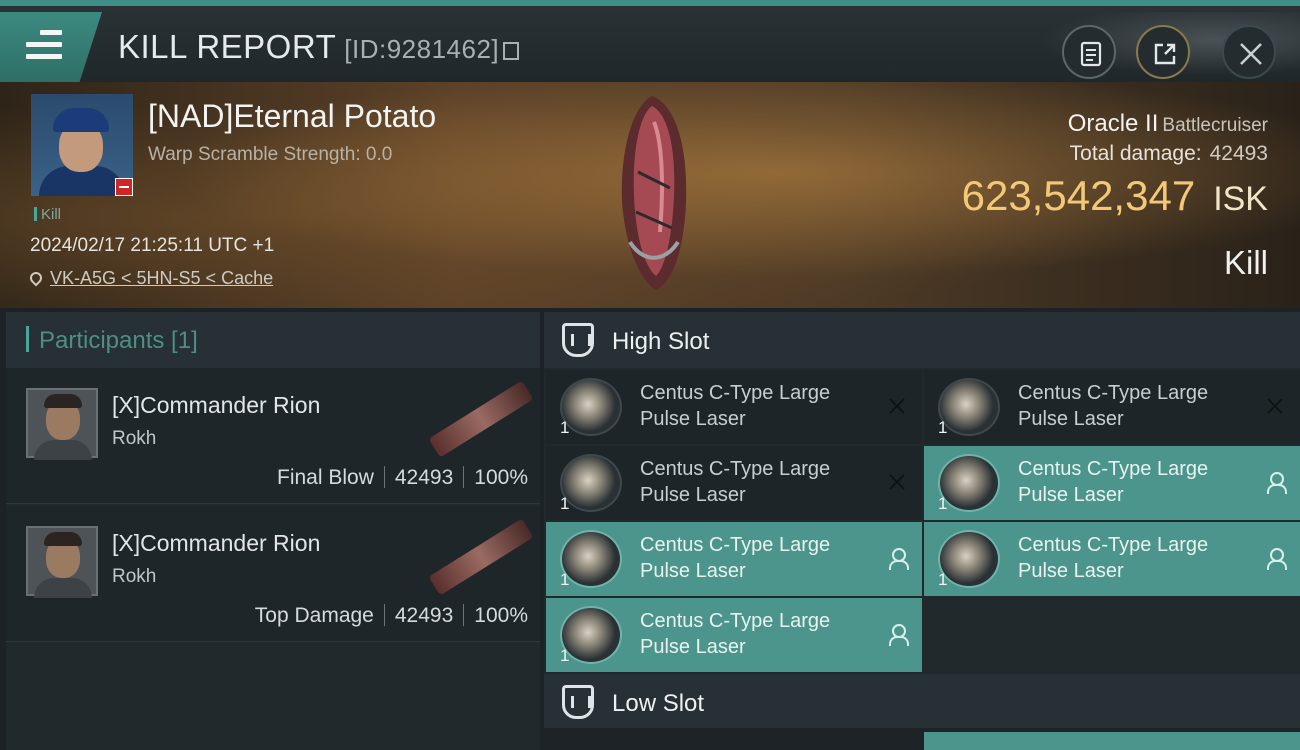  I want to click on share-icon, so click(1165, 54).